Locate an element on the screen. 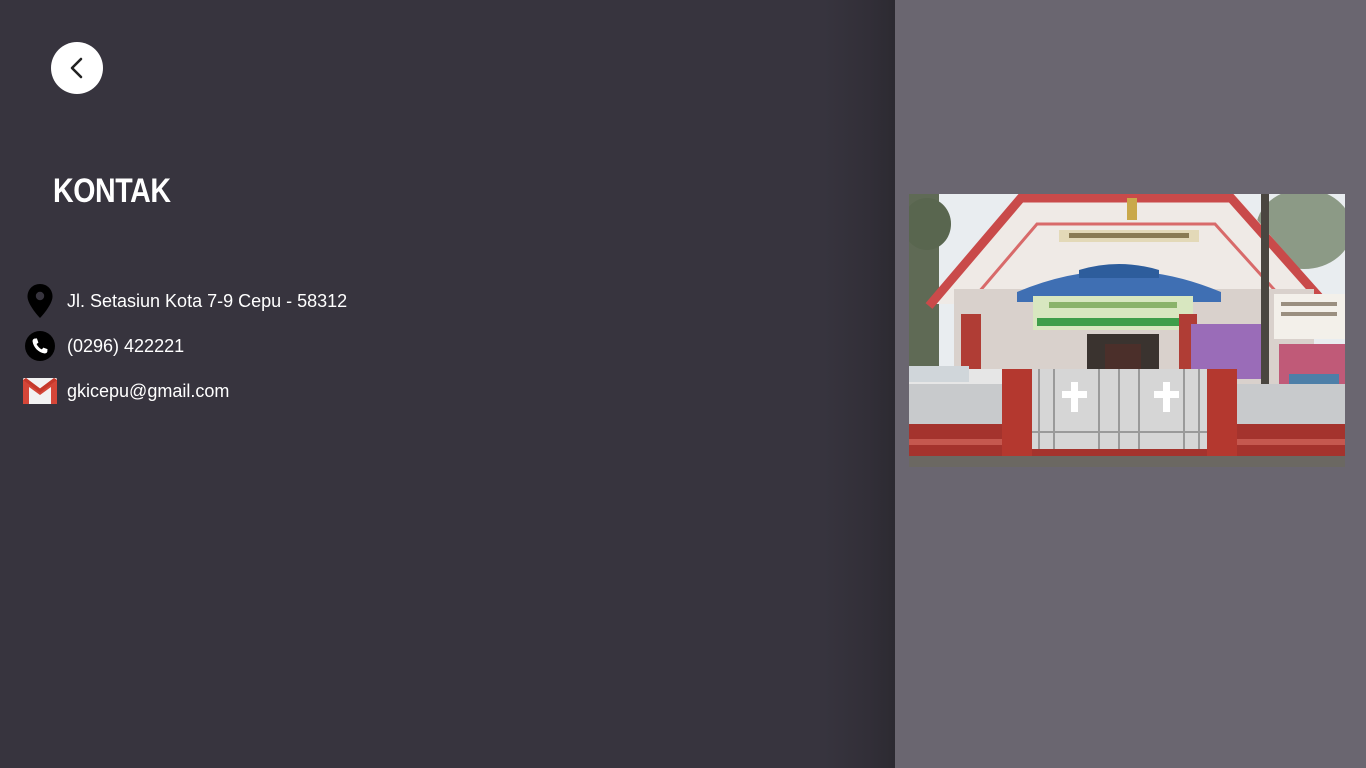 The width and height of the screenshot is (1366, 768). email-text: gkicepu@gmail.com is located at coordinates (148, 391).